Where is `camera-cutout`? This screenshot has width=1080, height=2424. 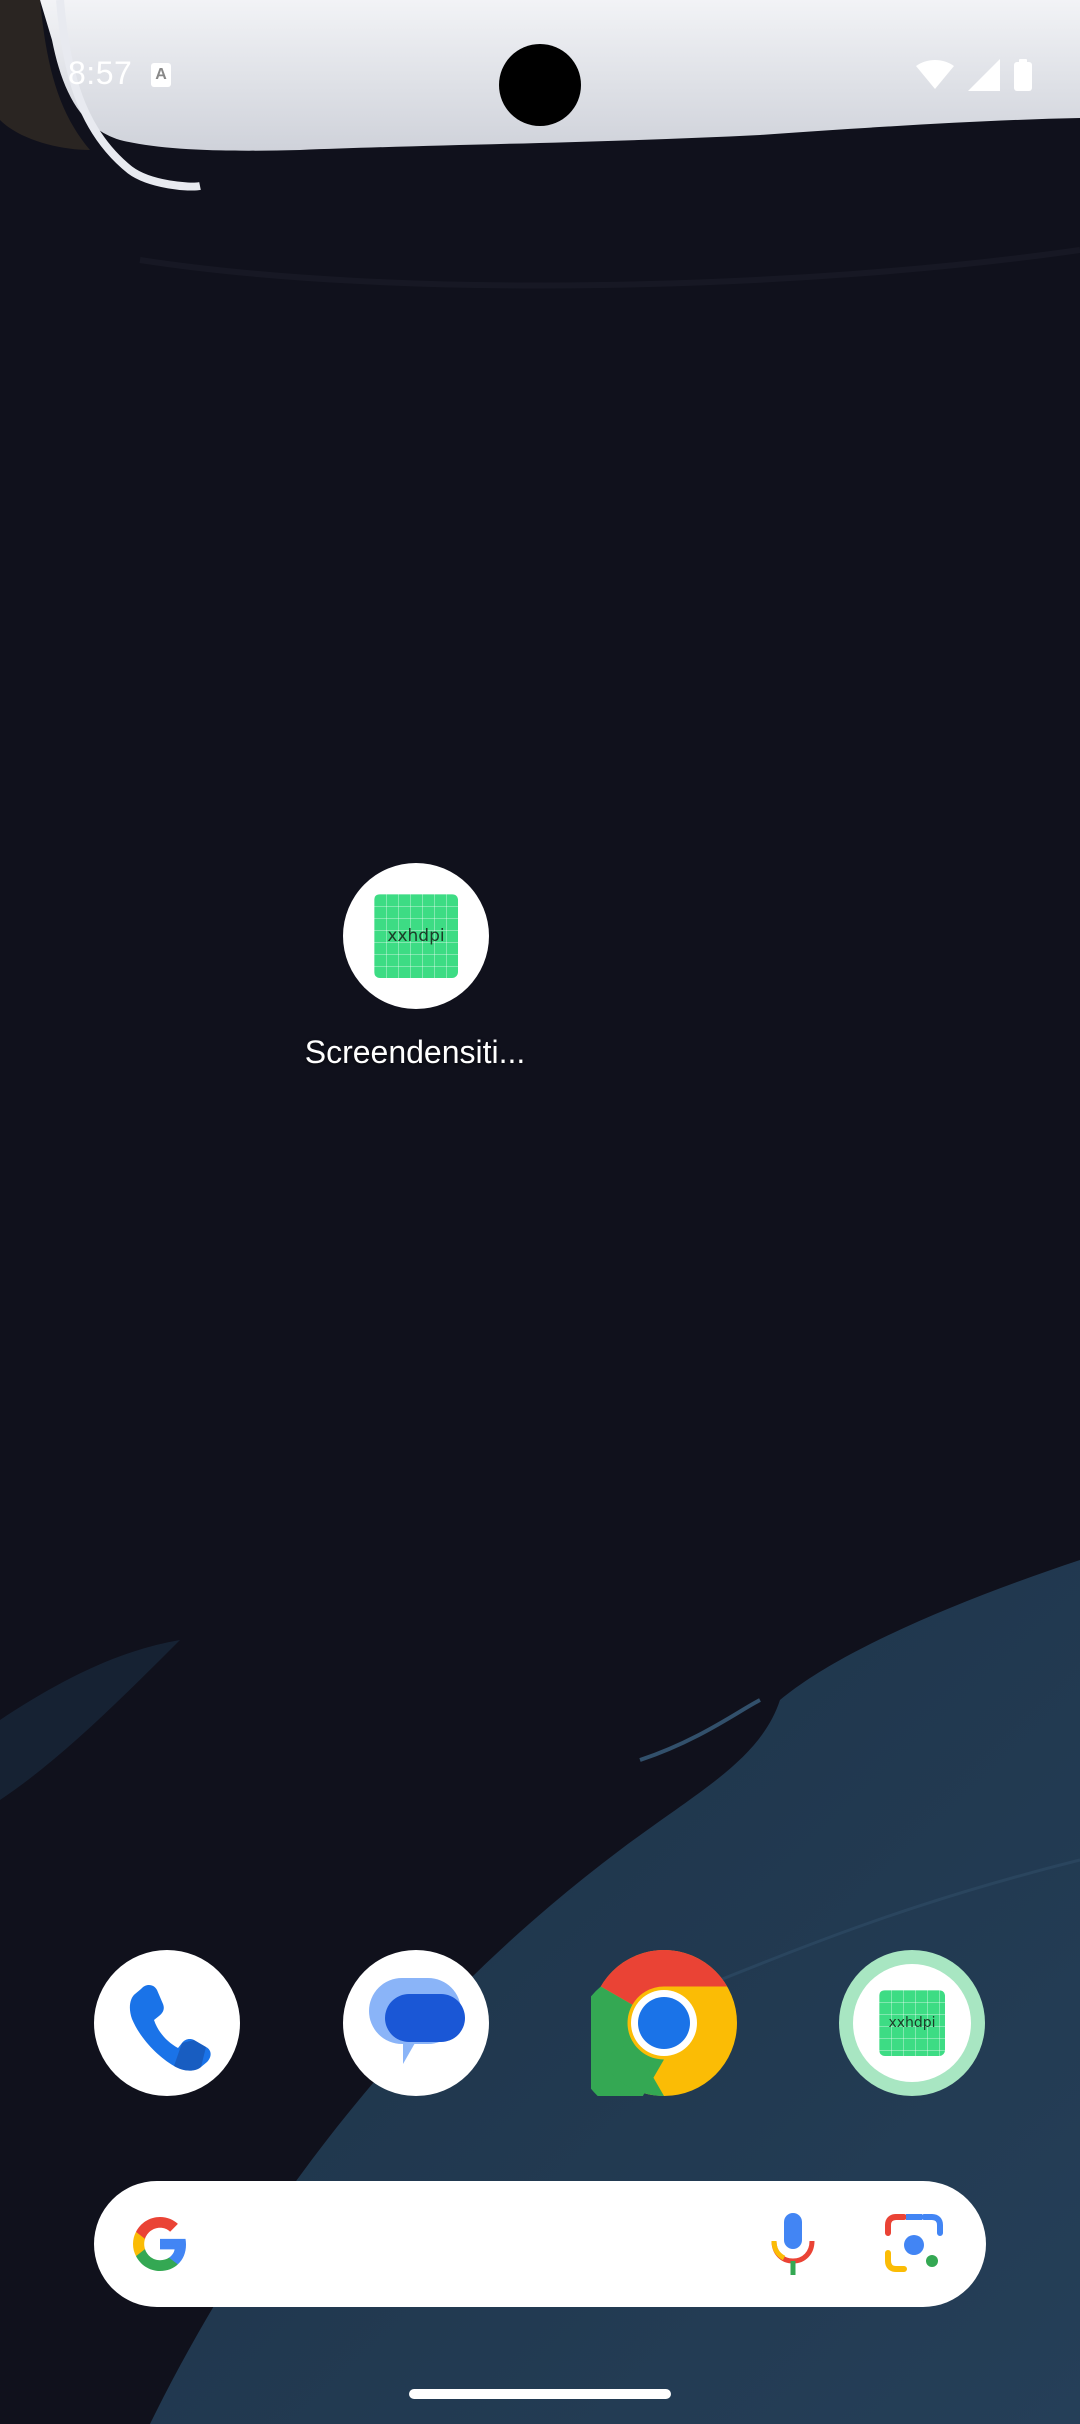 camera-cutout is located at coordinates (540, 85).